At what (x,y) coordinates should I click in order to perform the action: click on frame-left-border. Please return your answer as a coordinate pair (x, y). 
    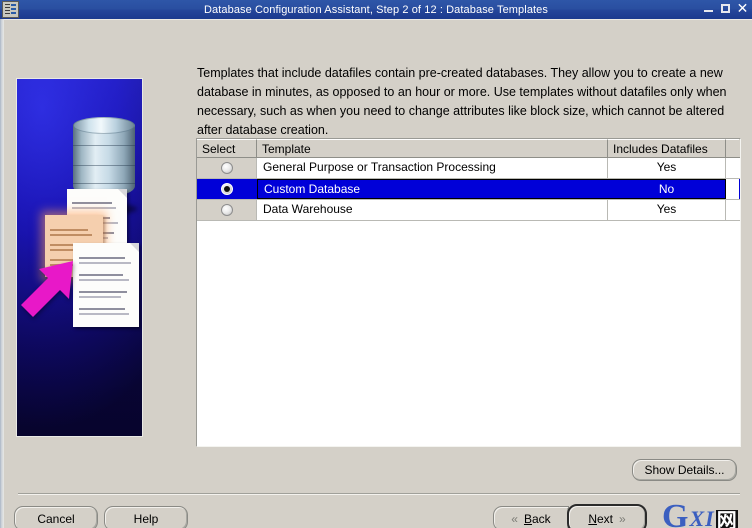
    Looking at the image, I should click on (2, 273).